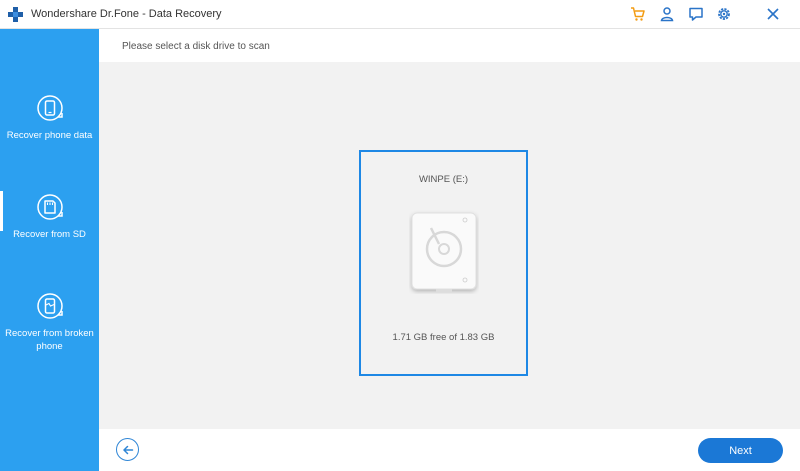  Describe the element at coordinates (196, 46) in the screenshot. I see `scan-prompt: Please select a disk drive to scan` at that location.